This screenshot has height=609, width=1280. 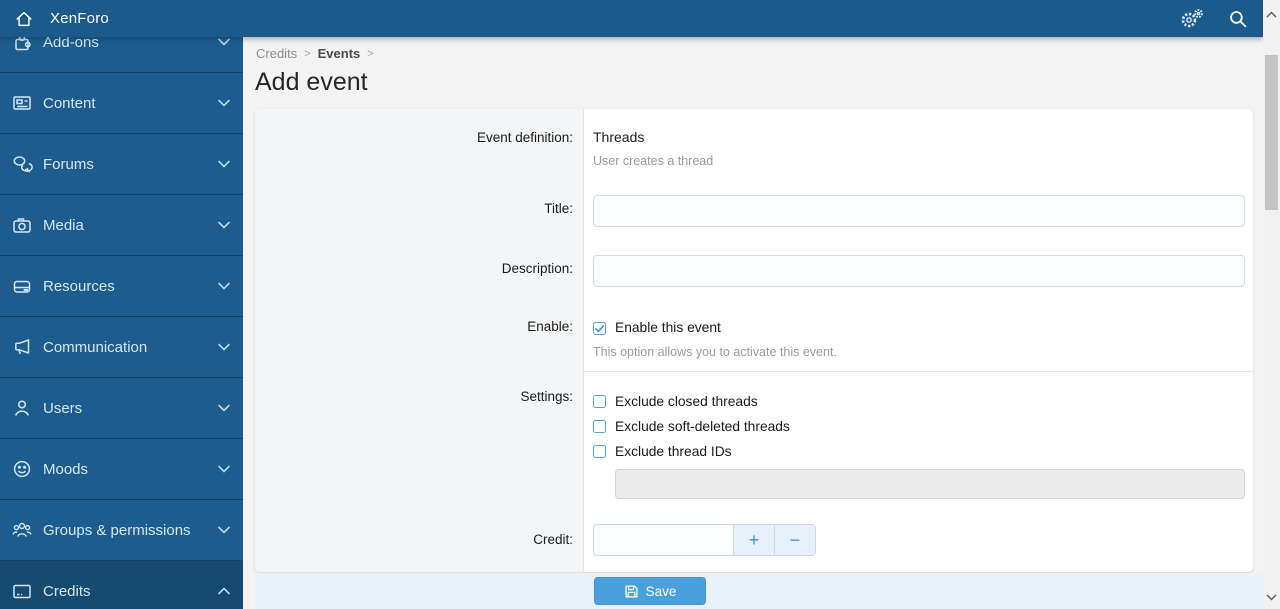 I want to click on sidebar-item-label: Content, so click(x=69, y=103).